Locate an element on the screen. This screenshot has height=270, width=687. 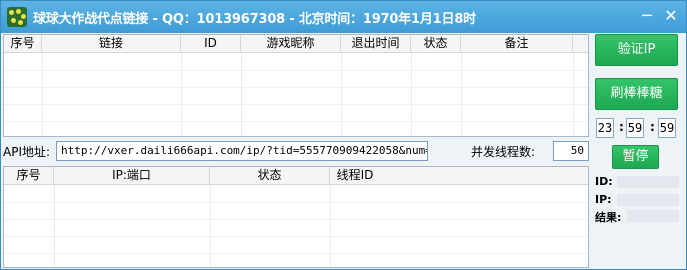
col-link: 链接 is located at coordinates (111, 44).